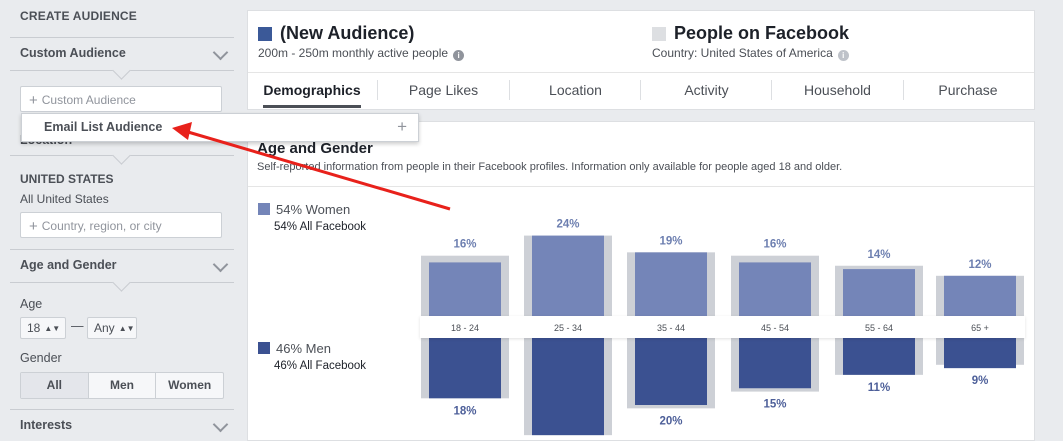 The width and height of the screenshot is (1063, 441). What do you see at coordinates (182, 131) in the screenshot?
I see `arrow-head` at bounding box center [182, 131].